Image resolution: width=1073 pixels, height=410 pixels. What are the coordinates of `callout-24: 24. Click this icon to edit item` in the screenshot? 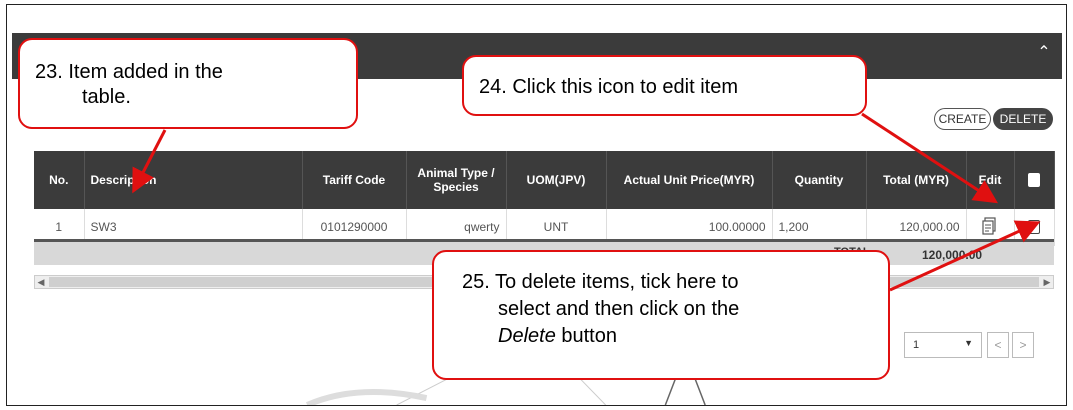 It's located at (664, 85).